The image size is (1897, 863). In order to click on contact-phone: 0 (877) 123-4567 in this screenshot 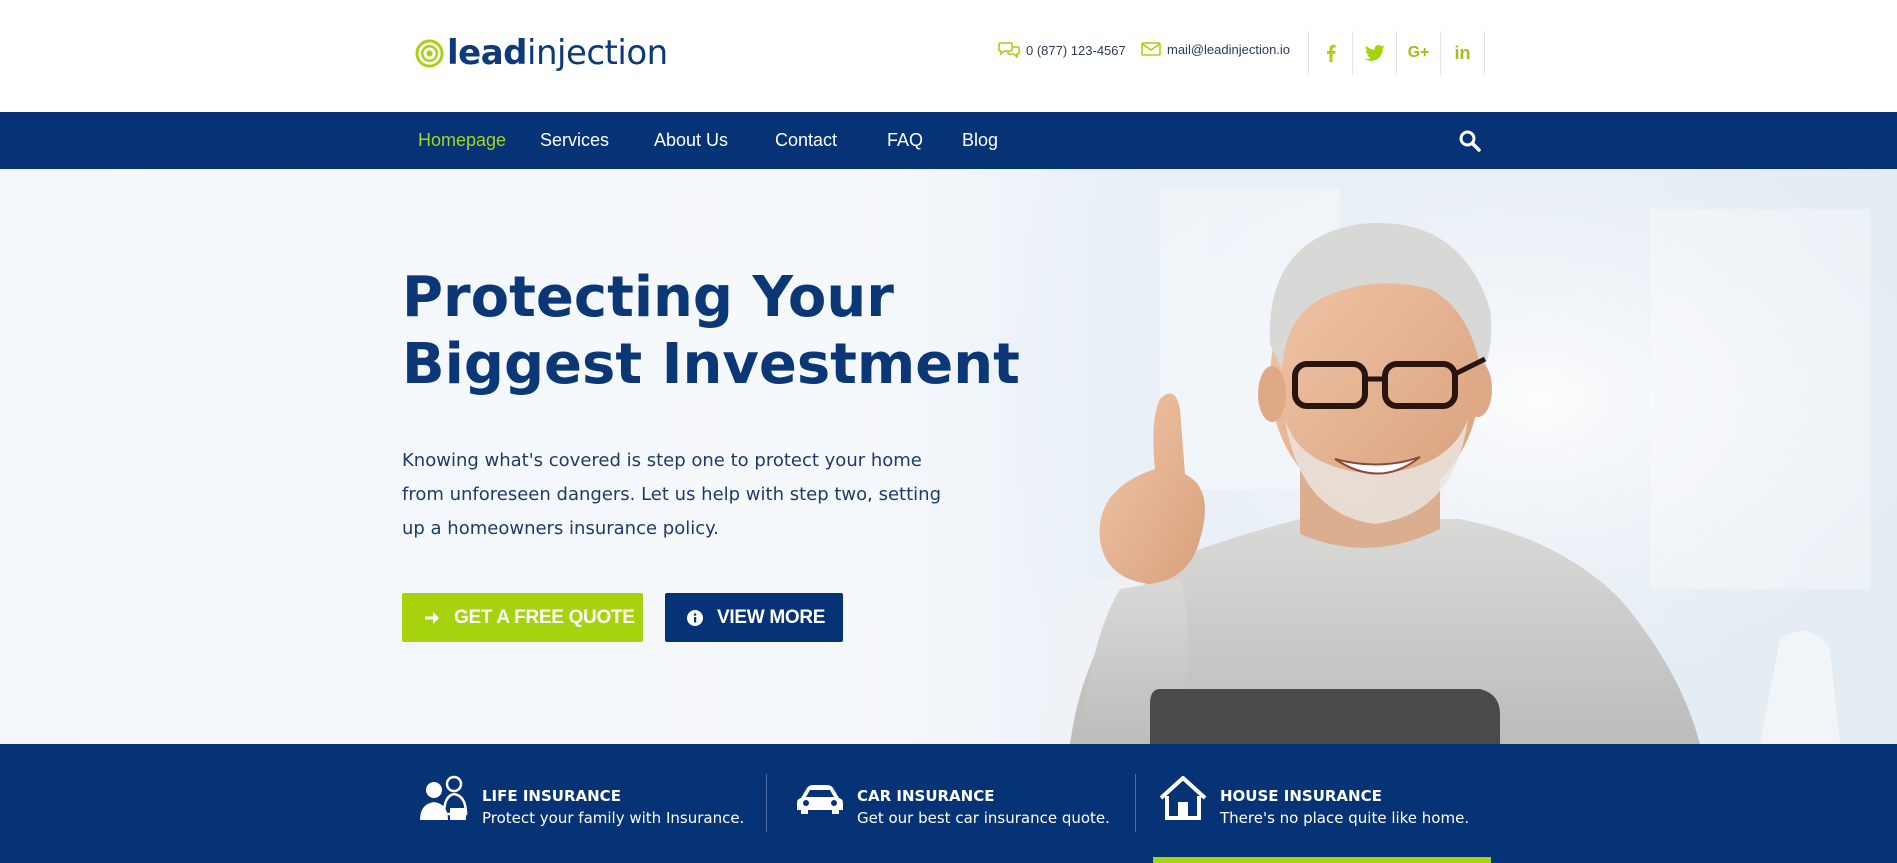, I will do `click(1062, 50)`.